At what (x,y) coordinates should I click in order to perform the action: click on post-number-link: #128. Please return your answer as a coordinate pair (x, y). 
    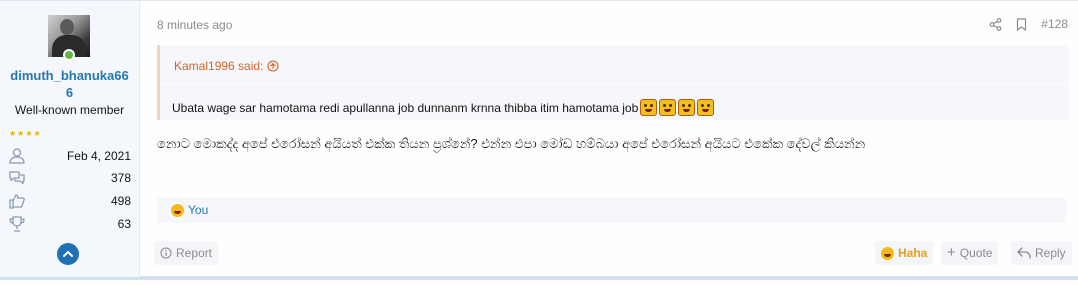
    Looking at the image, I should click on (1054, 24).